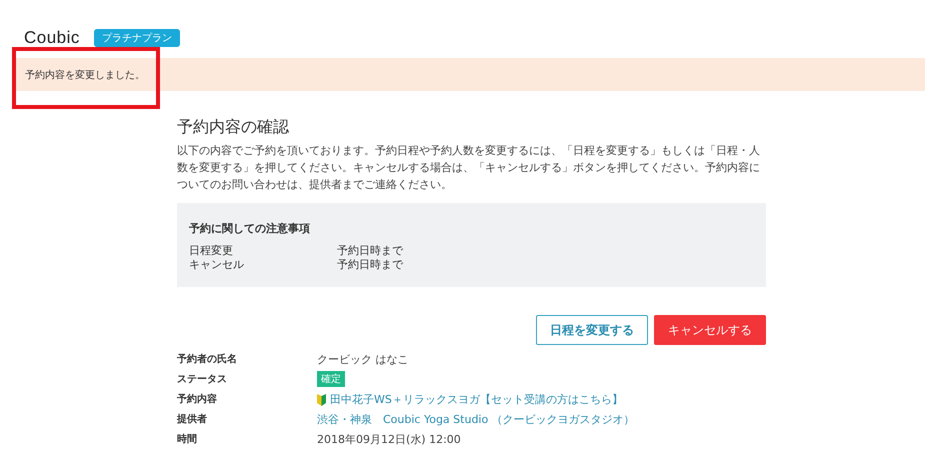 This screenshot has width=935, height=456. Describe the element at coordinates (362, 359) in the screenshot. I see `detail-value: クービック はなこ` at that location.